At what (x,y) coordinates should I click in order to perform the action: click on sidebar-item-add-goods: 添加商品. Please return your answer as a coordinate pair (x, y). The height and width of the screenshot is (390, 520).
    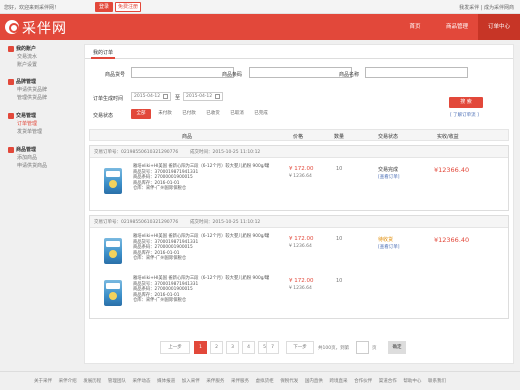
    Looking at the image, I should click on (27, 158).